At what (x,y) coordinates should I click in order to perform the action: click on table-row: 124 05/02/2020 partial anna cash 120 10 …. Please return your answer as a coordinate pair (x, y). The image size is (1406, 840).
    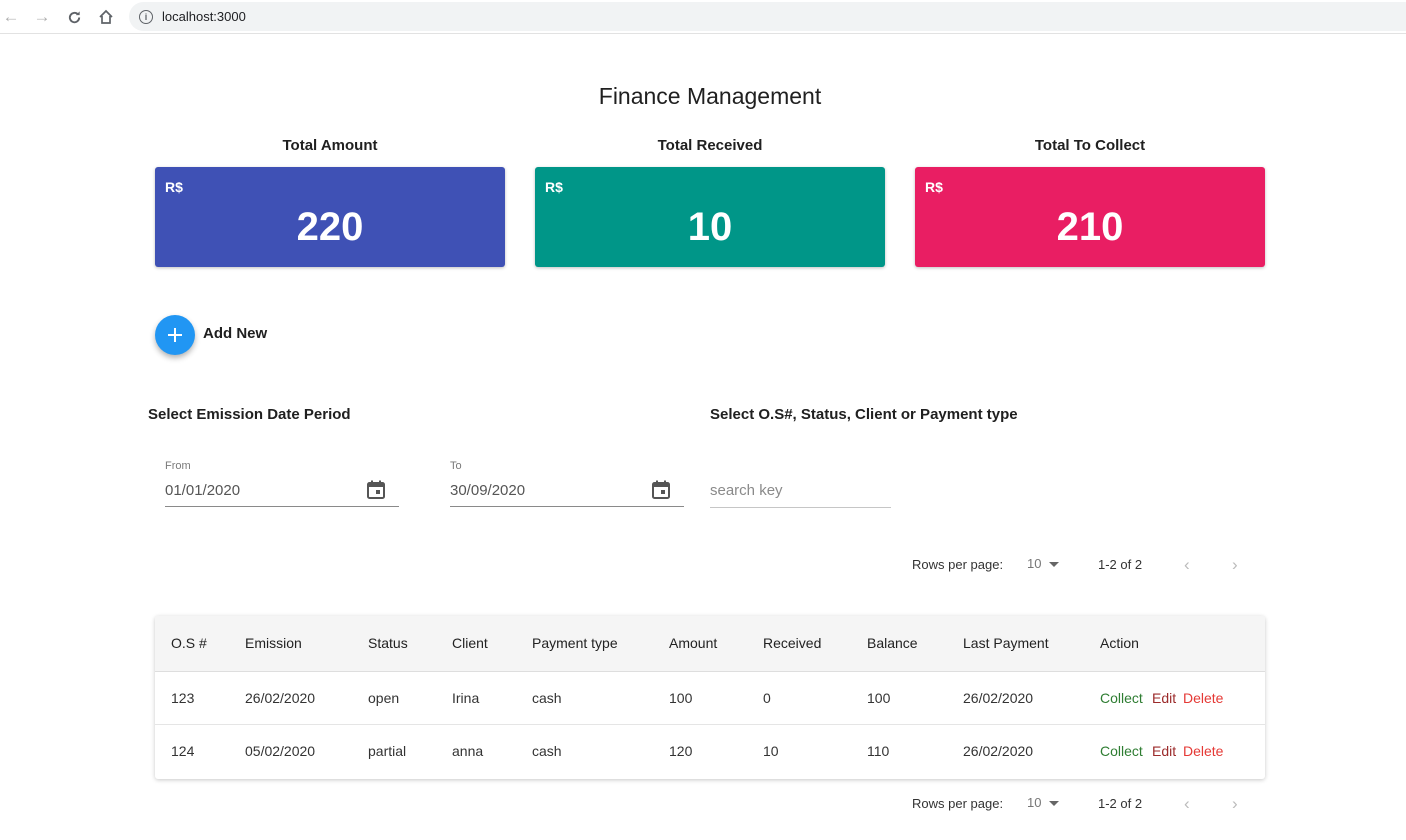
    Looking at the image, I should click on (710, 751).